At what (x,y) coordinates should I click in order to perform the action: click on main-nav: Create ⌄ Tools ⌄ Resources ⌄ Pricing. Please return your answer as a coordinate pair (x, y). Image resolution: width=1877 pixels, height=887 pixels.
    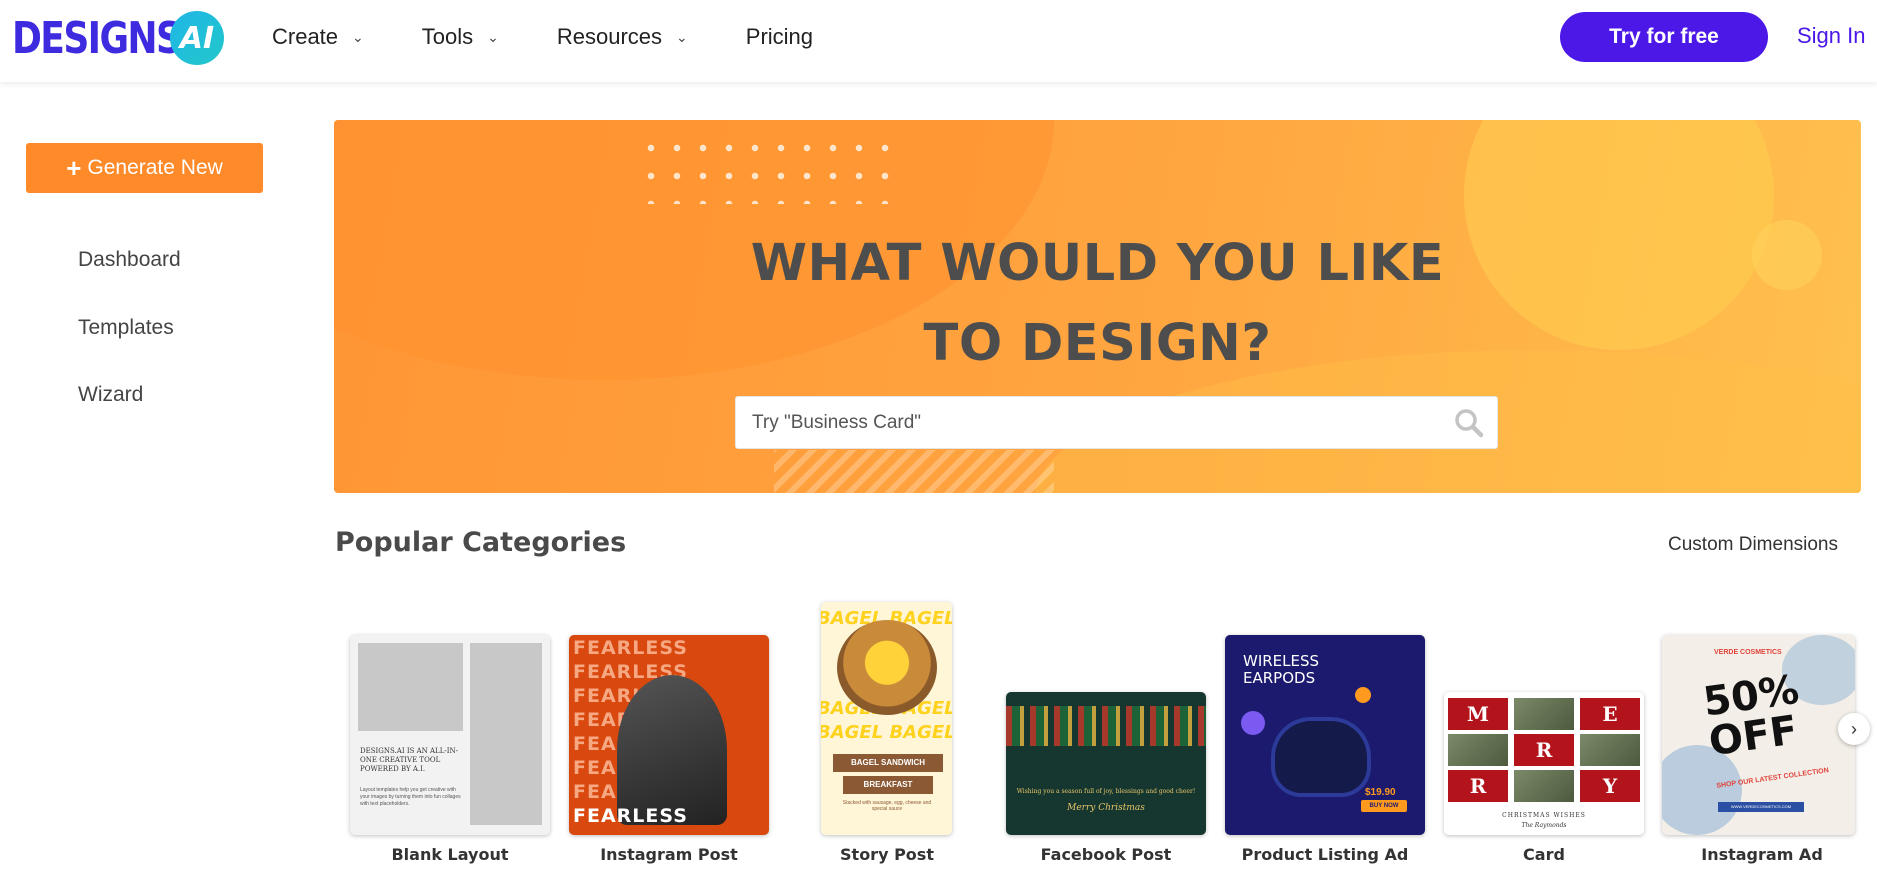
    Looking at the image, I should click on (571, 37).